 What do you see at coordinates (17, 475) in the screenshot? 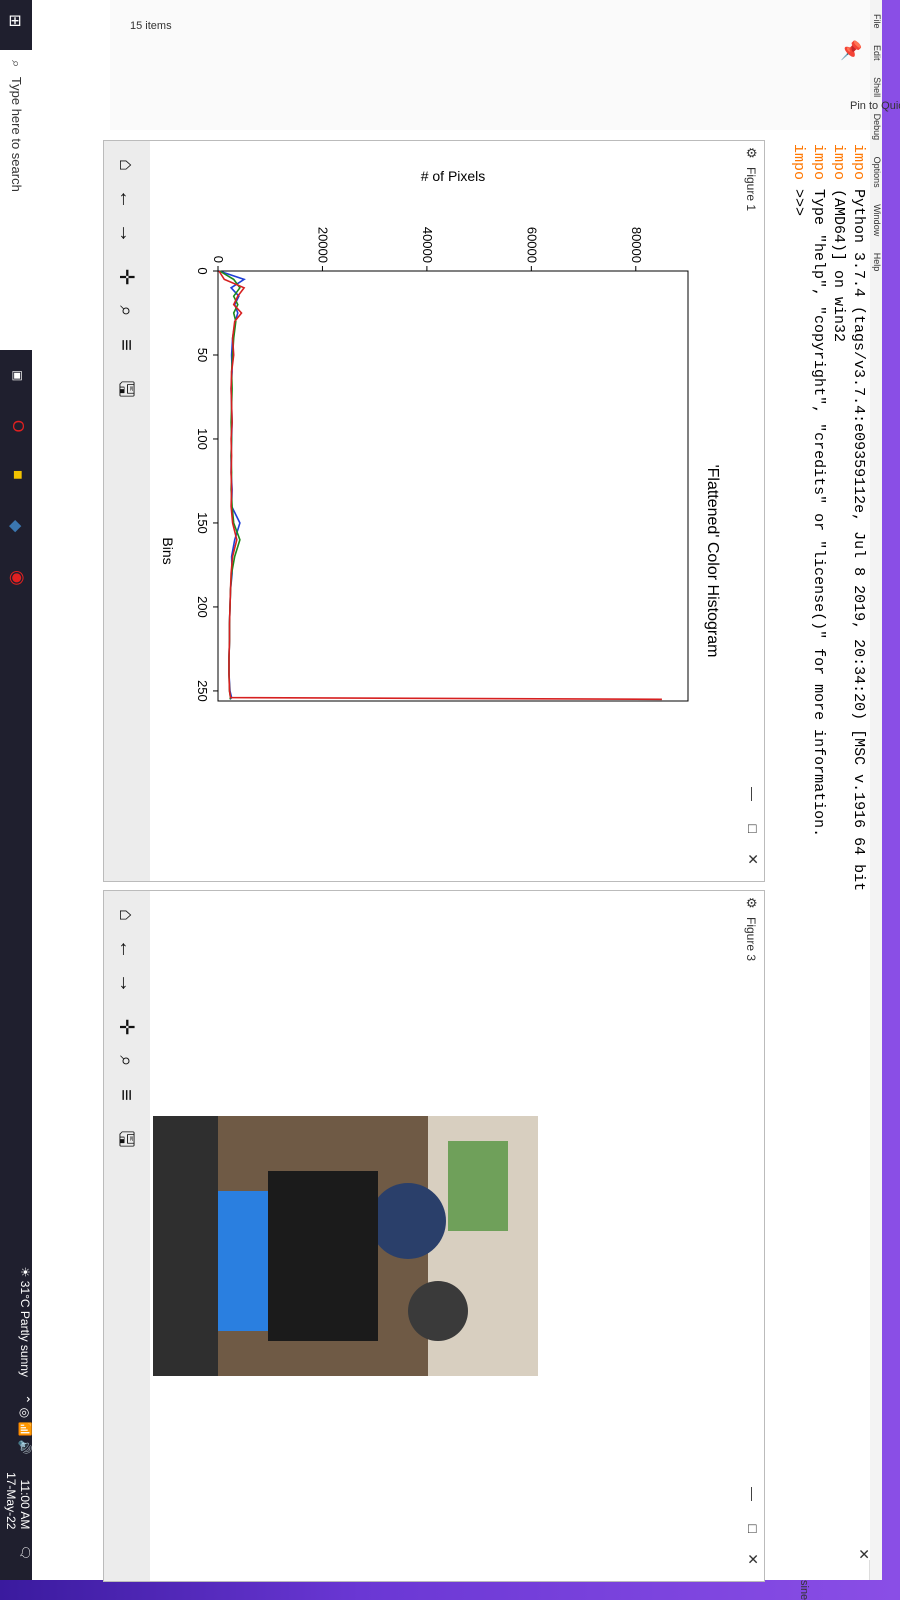
I see `files-icon: ■` at bounding box center [17, 475].